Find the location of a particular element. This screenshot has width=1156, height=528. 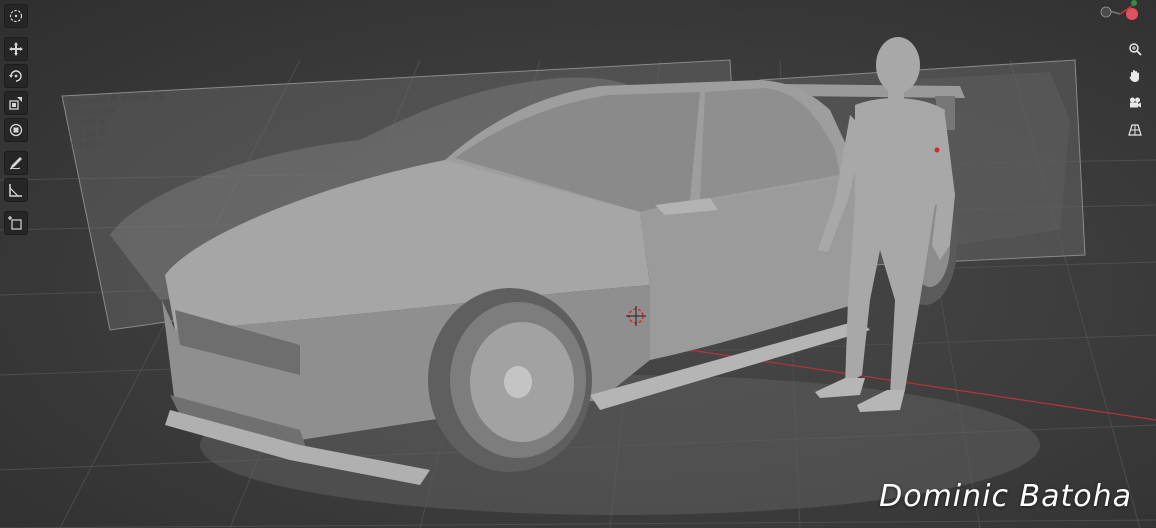

navigation-buttons is located at coordinates (1135, 89).